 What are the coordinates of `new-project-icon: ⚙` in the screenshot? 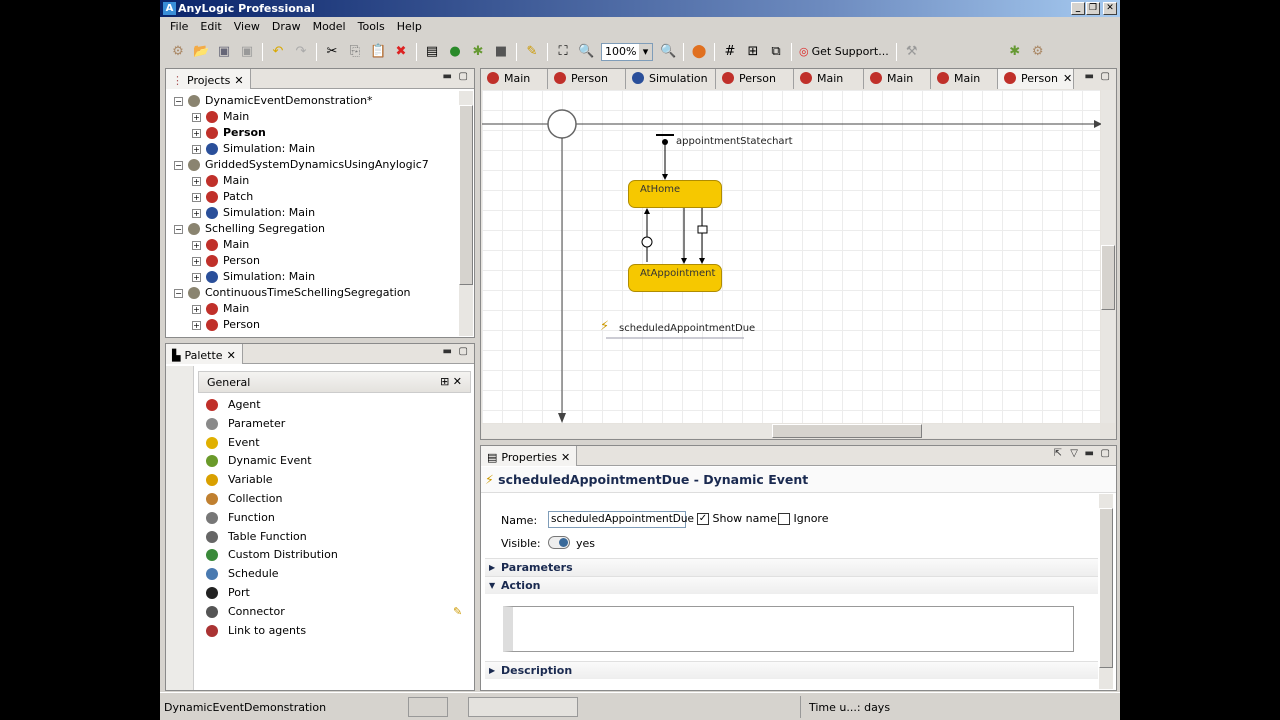 It's located at (178, 52).